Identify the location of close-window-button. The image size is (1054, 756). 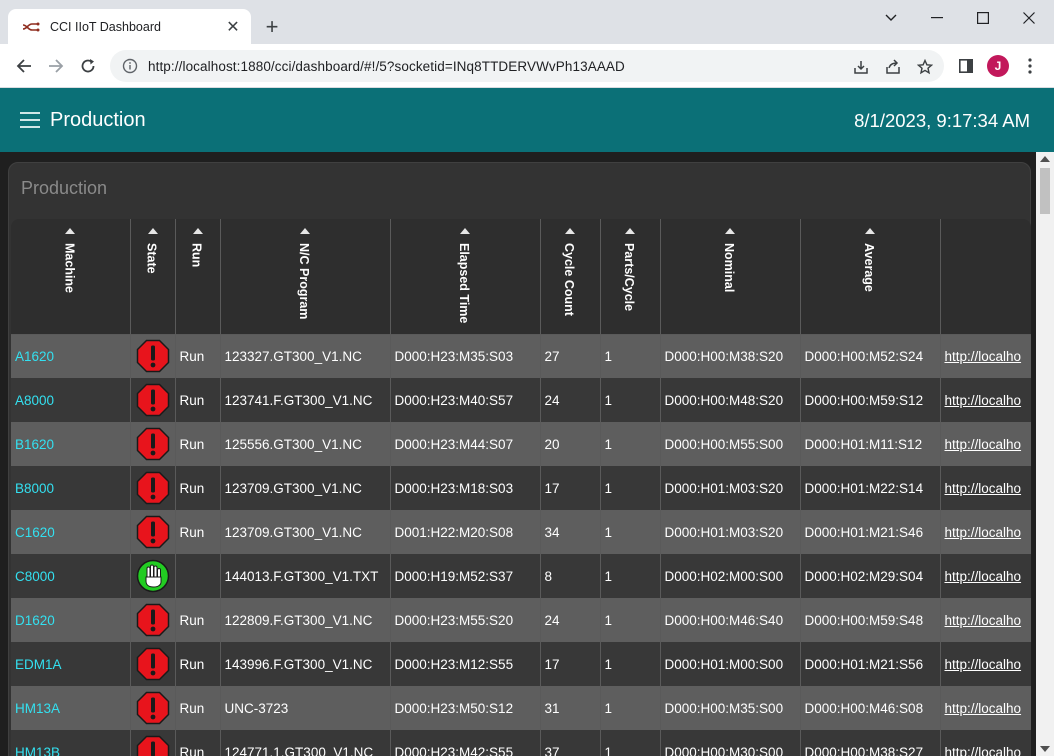
(1029, 18).